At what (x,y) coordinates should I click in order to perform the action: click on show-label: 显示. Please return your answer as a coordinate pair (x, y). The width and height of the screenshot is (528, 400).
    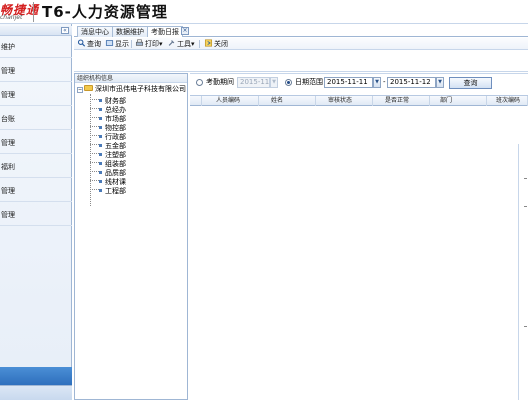
    Looking at the image, I should click on (122, 44).